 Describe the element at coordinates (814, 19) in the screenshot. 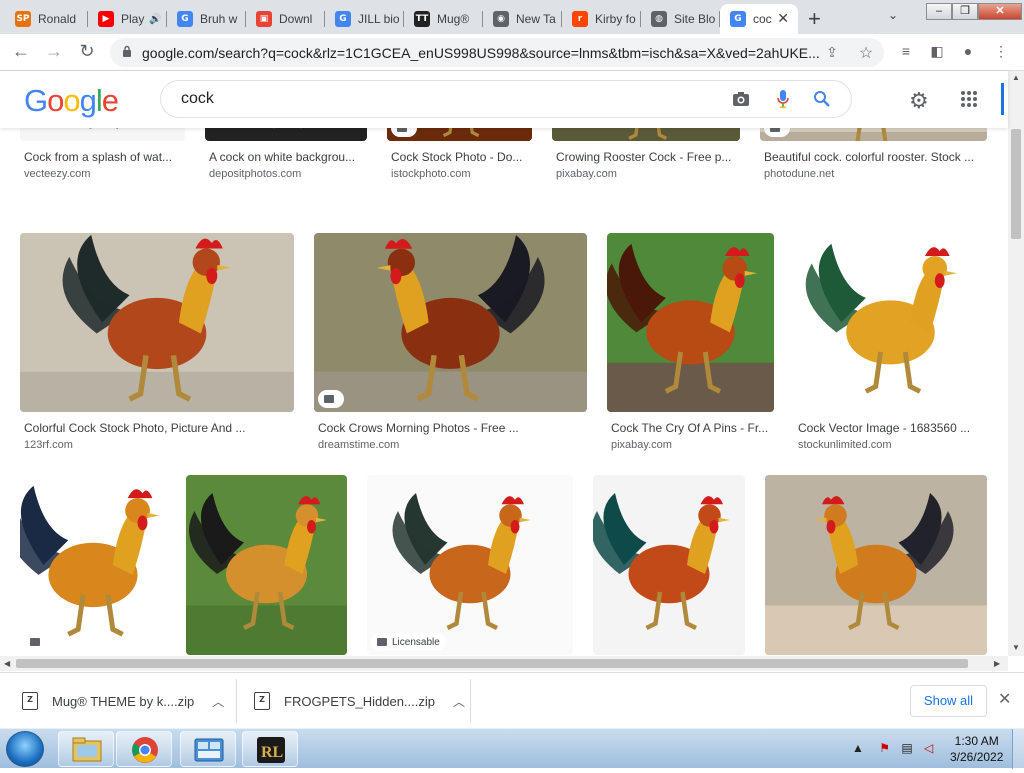

I see `new-tab-button: +` at that location.